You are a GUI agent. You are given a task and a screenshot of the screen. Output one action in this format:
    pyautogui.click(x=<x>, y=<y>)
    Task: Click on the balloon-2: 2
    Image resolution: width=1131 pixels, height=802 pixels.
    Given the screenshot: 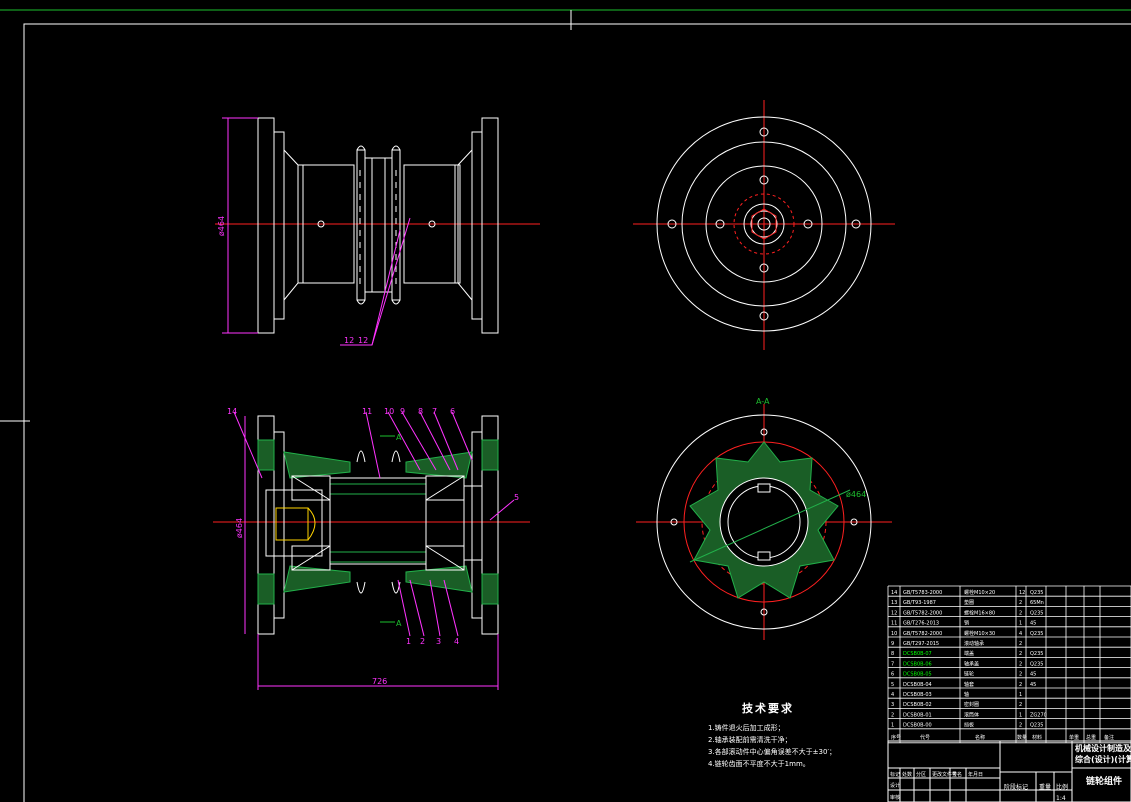 What is the action you would take?
    pyautogui.click(x=422, y=641)
    